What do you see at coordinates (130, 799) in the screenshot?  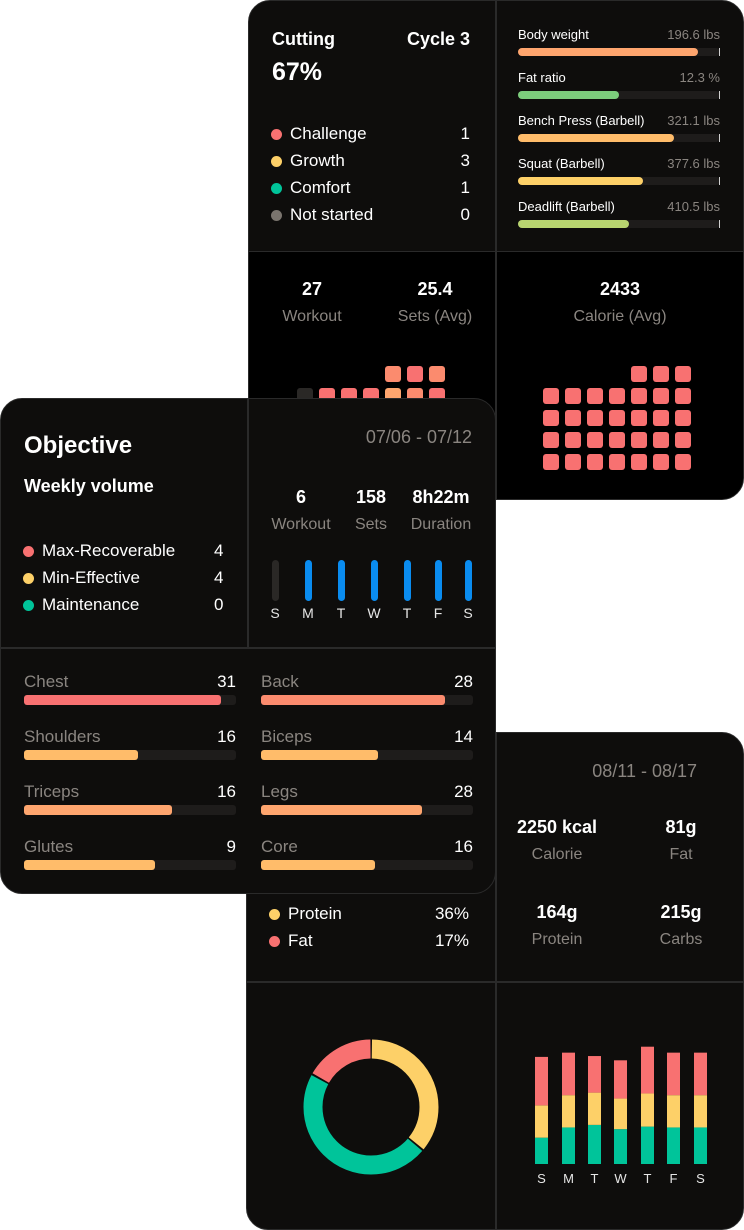 I see `muscle-triceps: Triceps 16` at bounding box center [130, 799].